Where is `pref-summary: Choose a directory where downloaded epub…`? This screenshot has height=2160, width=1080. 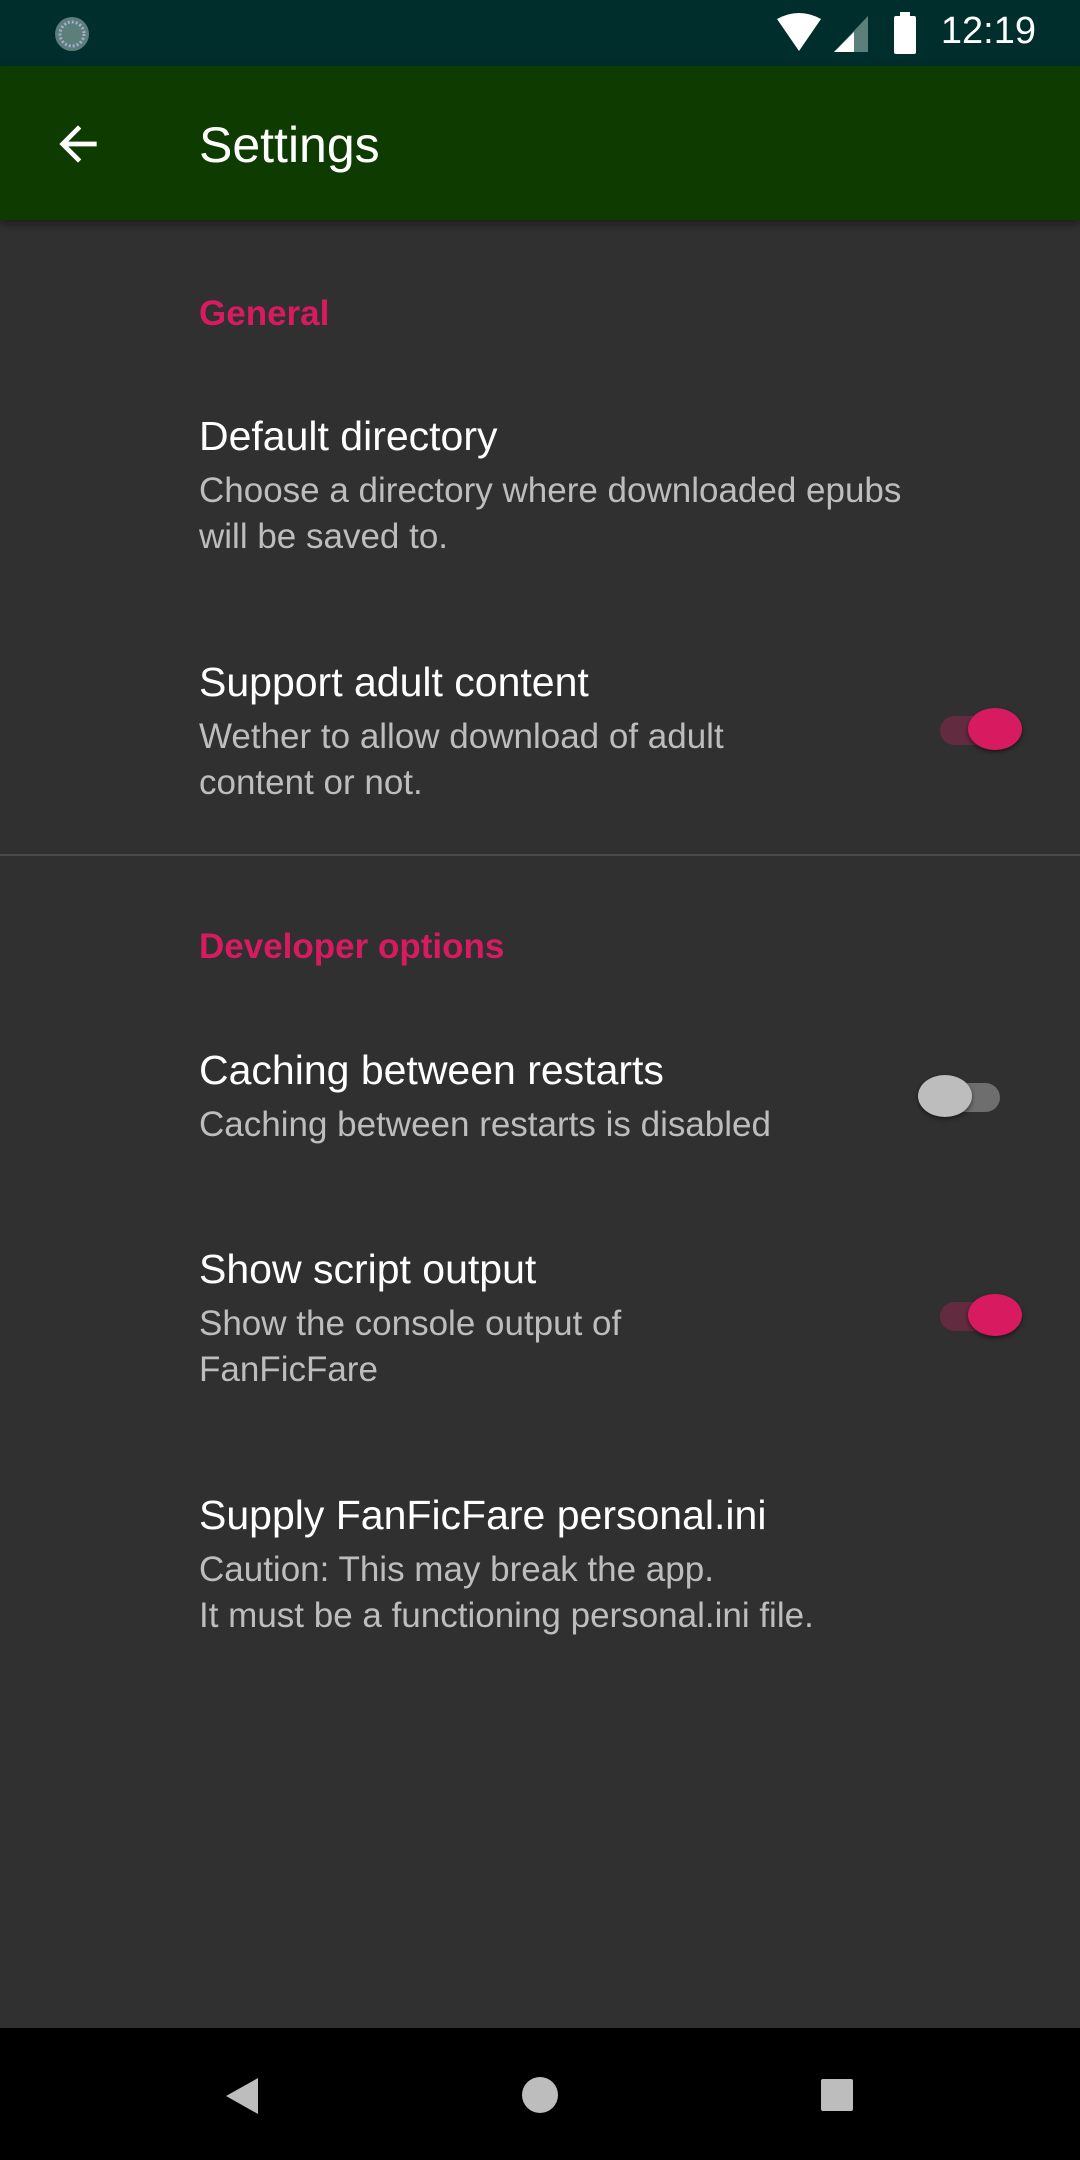 pref-summary: Choose a directory where downloaded epub… is located at coordinates (589, 514).